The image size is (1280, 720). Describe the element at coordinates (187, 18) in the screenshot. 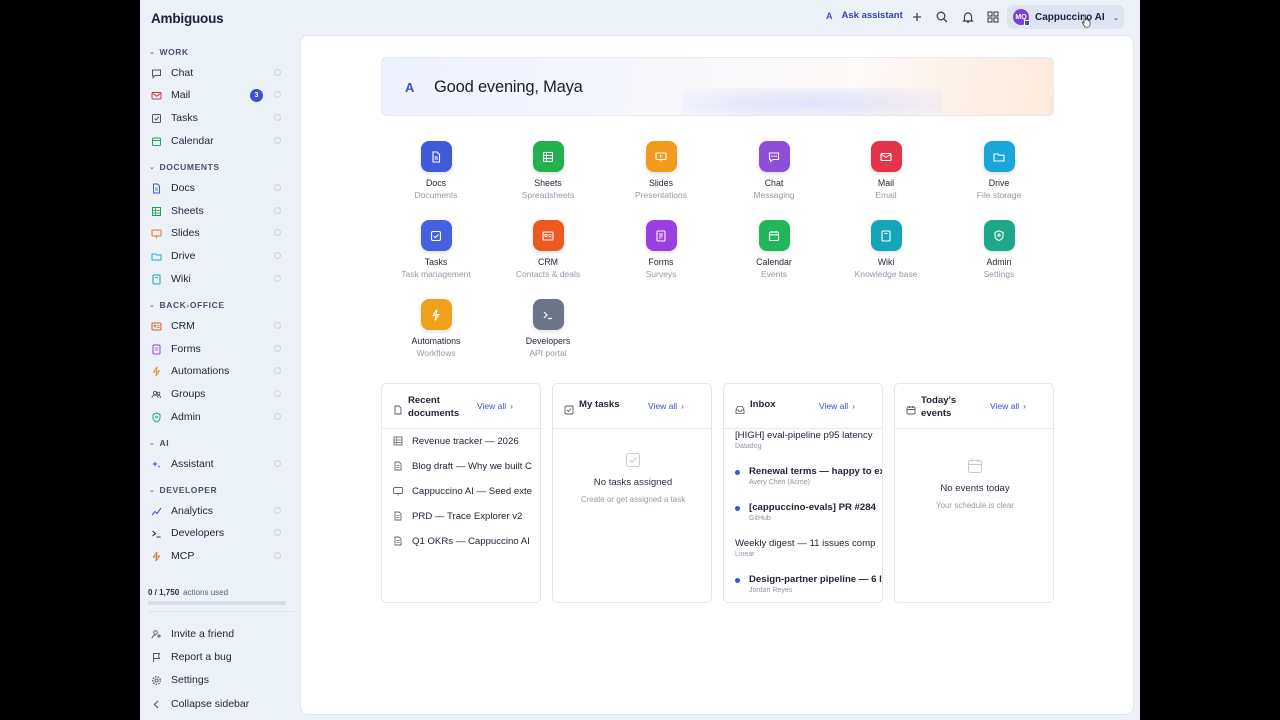

I see `brand-logo: Ambiguous` at that location.